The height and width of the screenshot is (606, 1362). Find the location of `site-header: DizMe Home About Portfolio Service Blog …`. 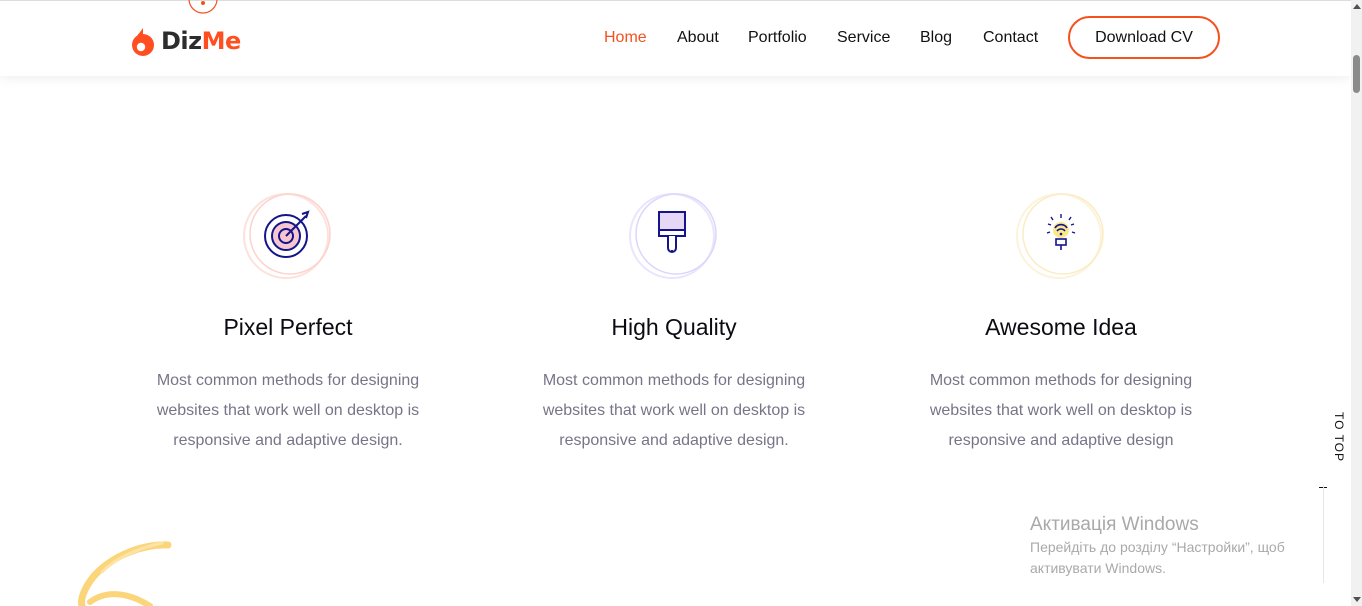

site-header: DizMe Home About Portfolio Service Blog … is located at coordinates (675, 38).